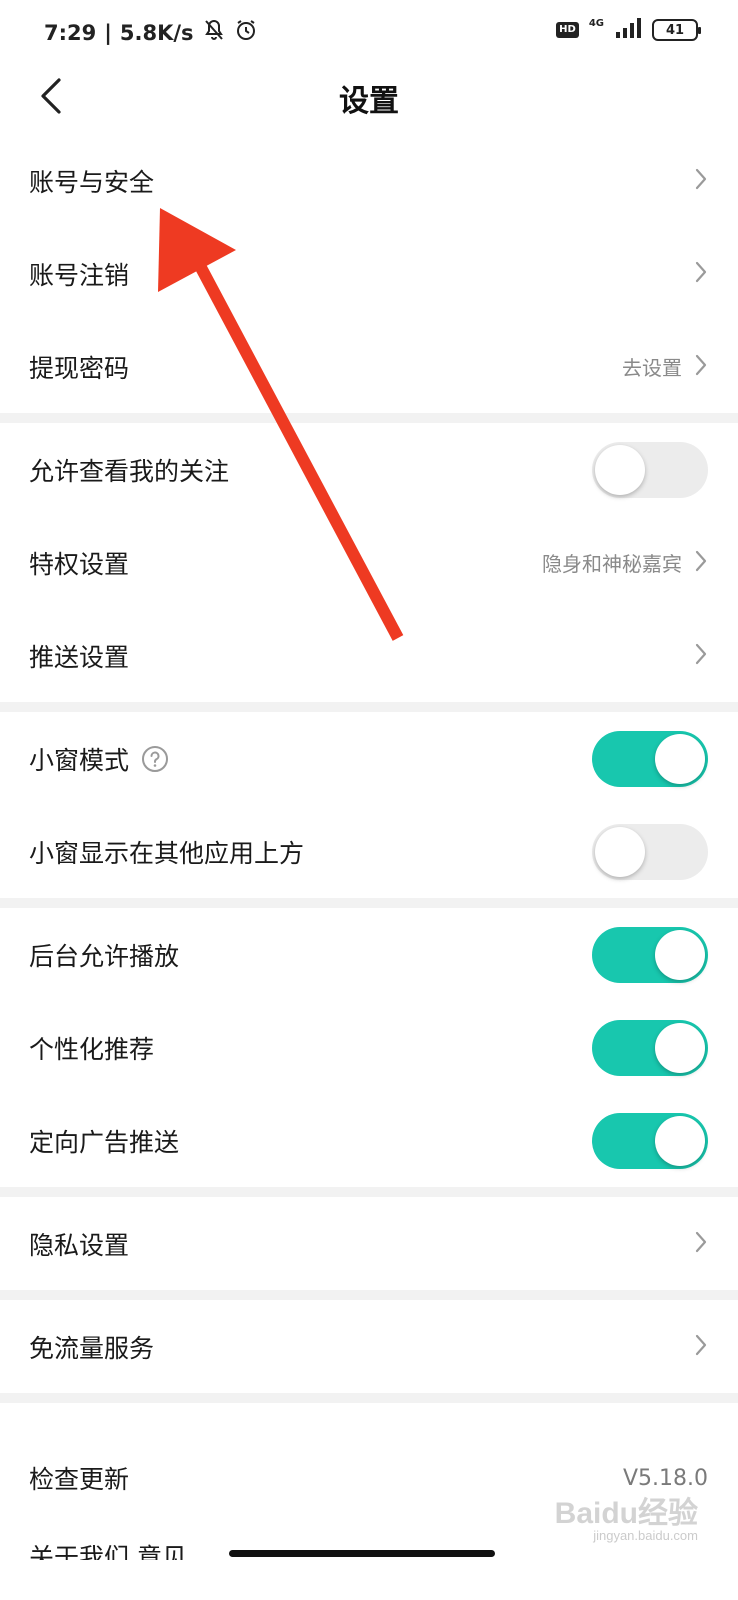 This screenshot has width=738, height=1600. What do you see at coordinates (79, 368) in the screenshot?
I see `row-label: 提现密码` at bounding box center [79, 368].